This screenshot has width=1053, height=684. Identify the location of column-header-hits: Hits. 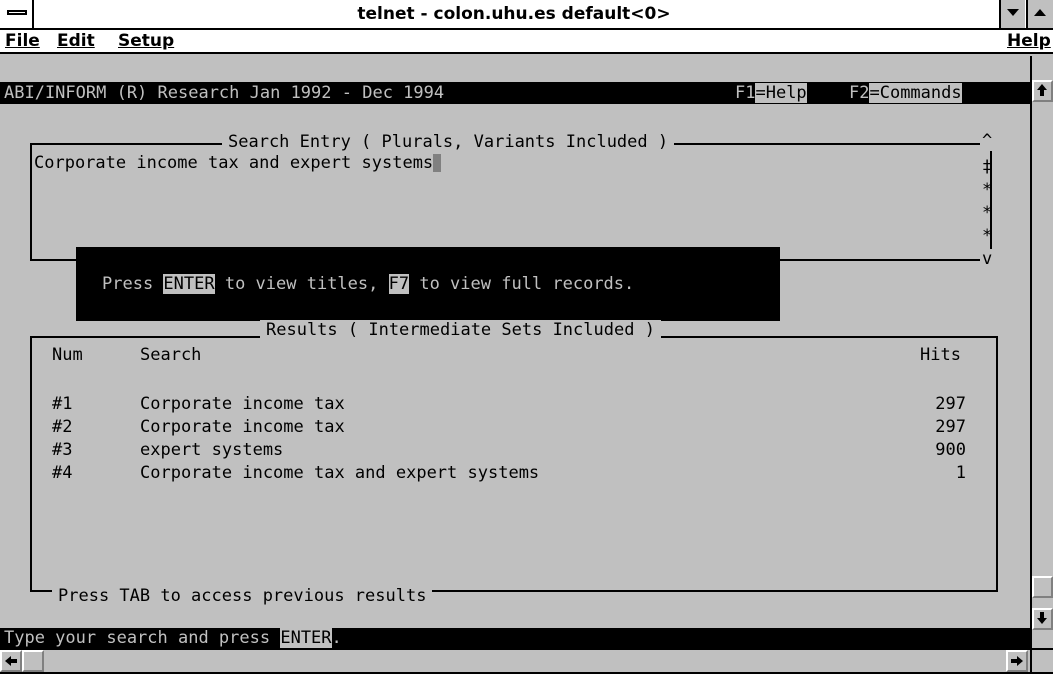
(940, 355).